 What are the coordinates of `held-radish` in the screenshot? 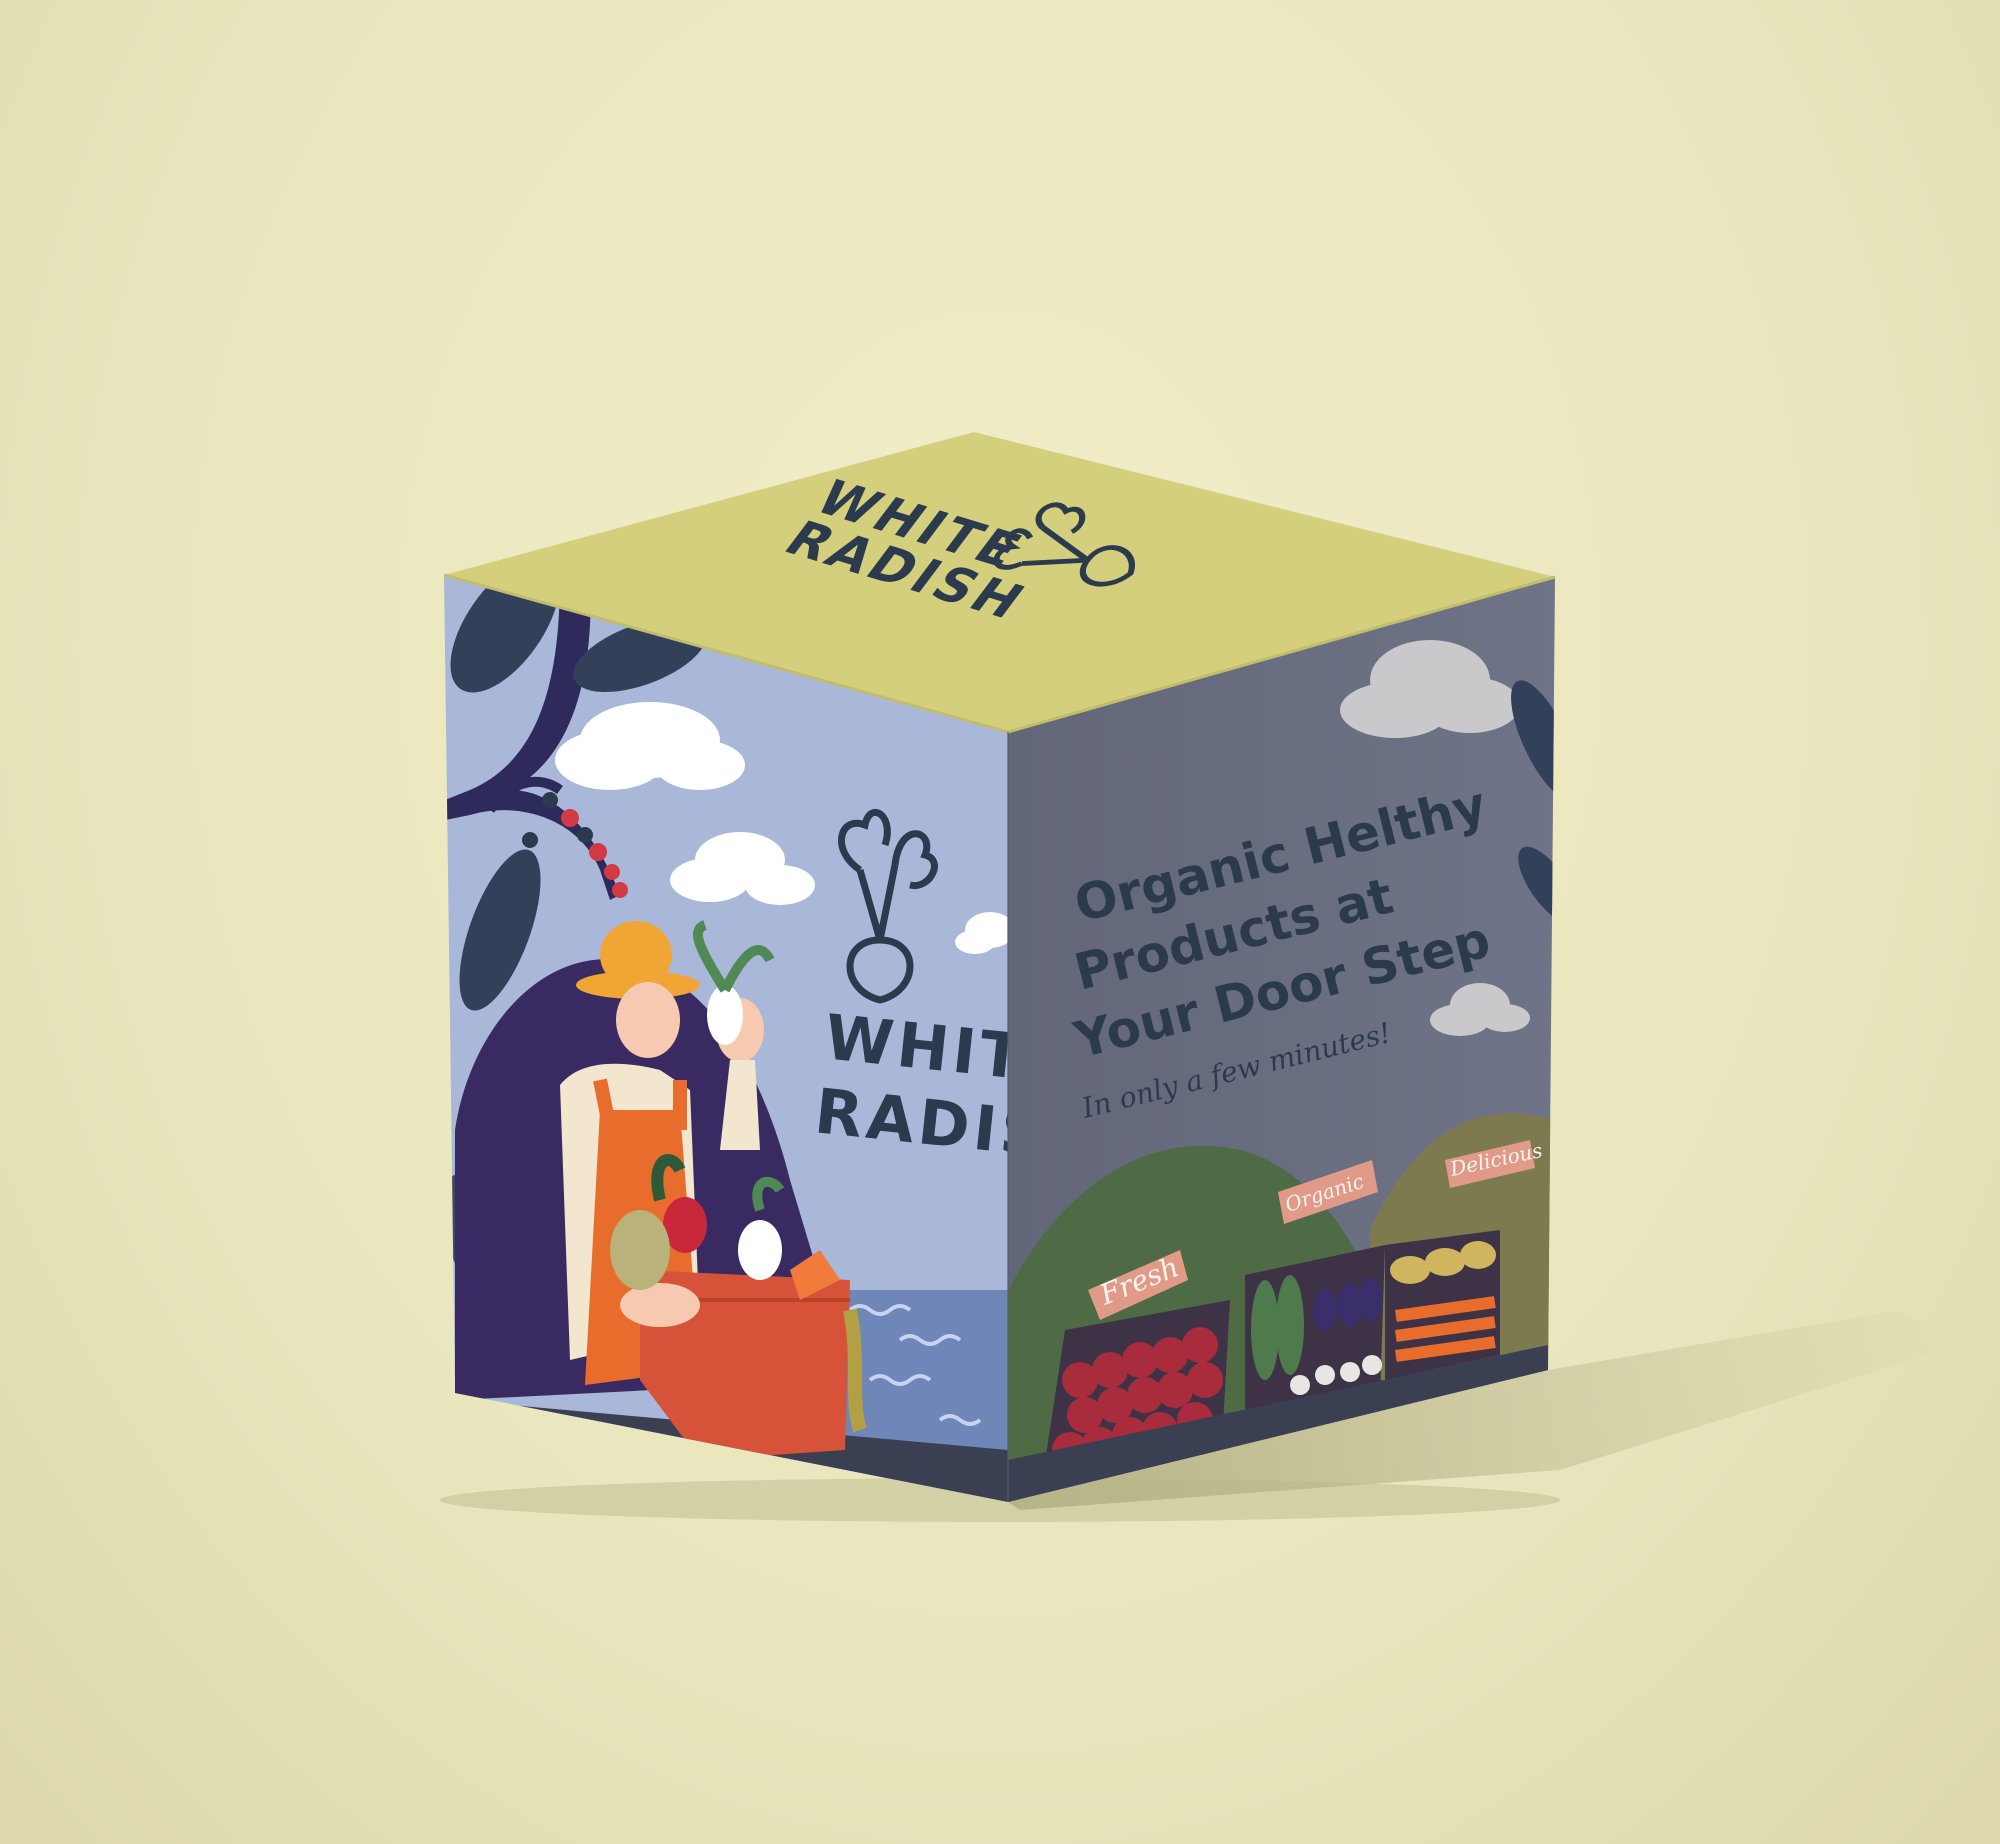 It's located at (725, 1015).